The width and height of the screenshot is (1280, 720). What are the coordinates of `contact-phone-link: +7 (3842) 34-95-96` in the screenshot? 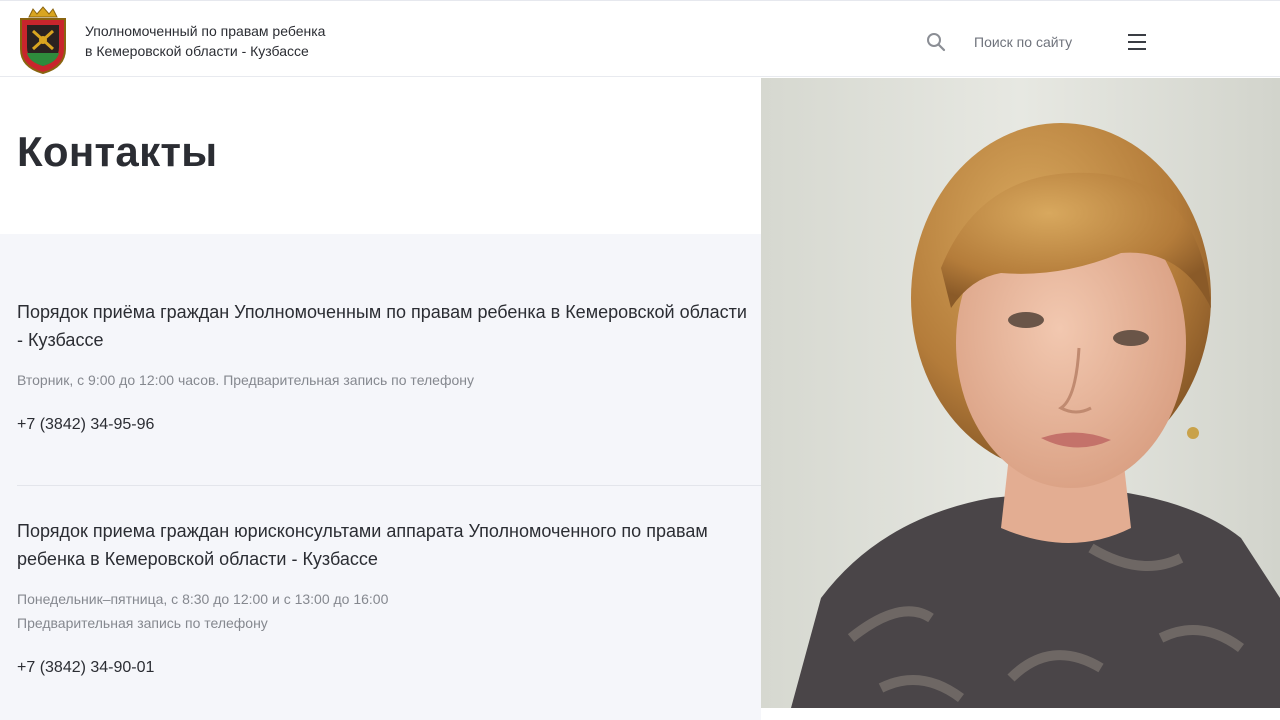 It's located at (85, 425).